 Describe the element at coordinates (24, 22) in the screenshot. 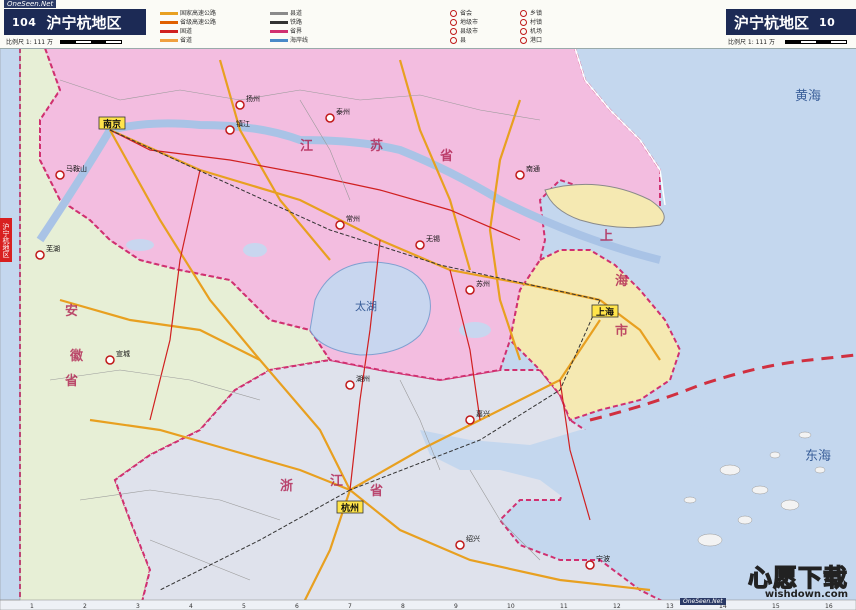

I see `page-number-left: 104` at that location.